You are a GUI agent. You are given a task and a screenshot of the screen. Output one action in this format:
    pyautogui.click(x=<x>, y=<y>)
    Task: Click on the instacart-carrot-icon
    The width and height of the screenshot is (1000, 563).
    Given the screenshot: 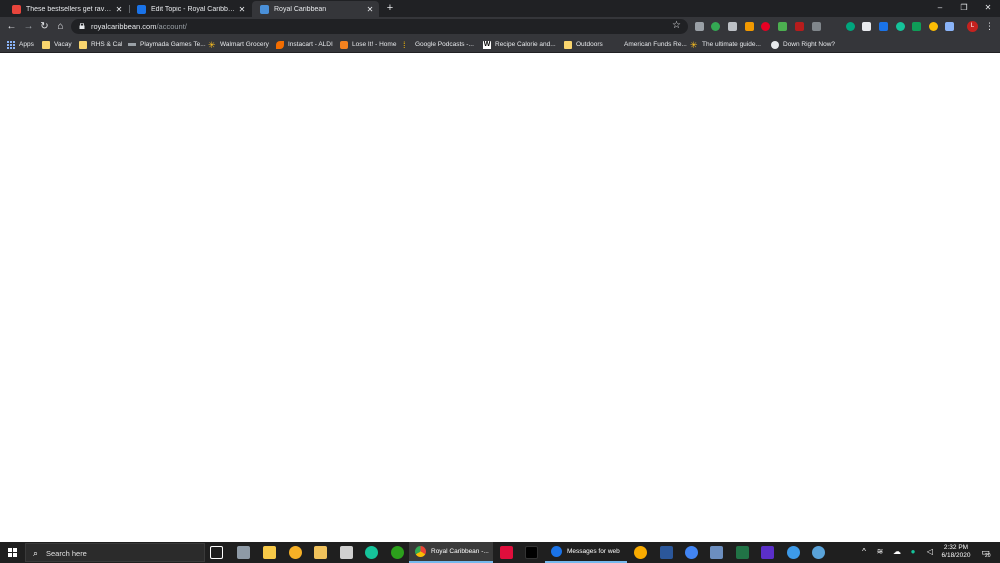 What is the action you would take?
    pyautogui.click(x=280, y=44)
    